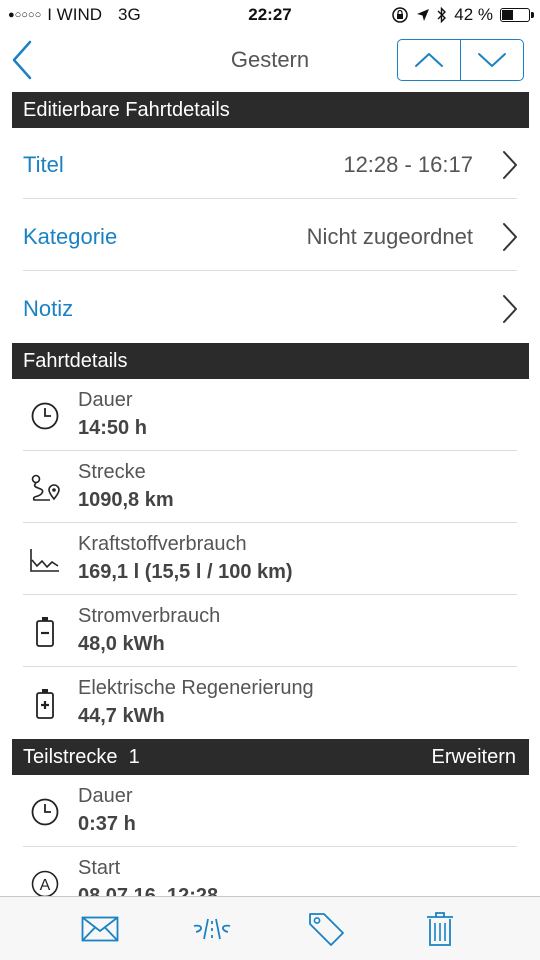 The width and height of the screenshot is (540, 960). Describe the element at coordinates (126, 110) in the screenshot. I see `section-title: Editierbare Fahrtdetails` at that location.